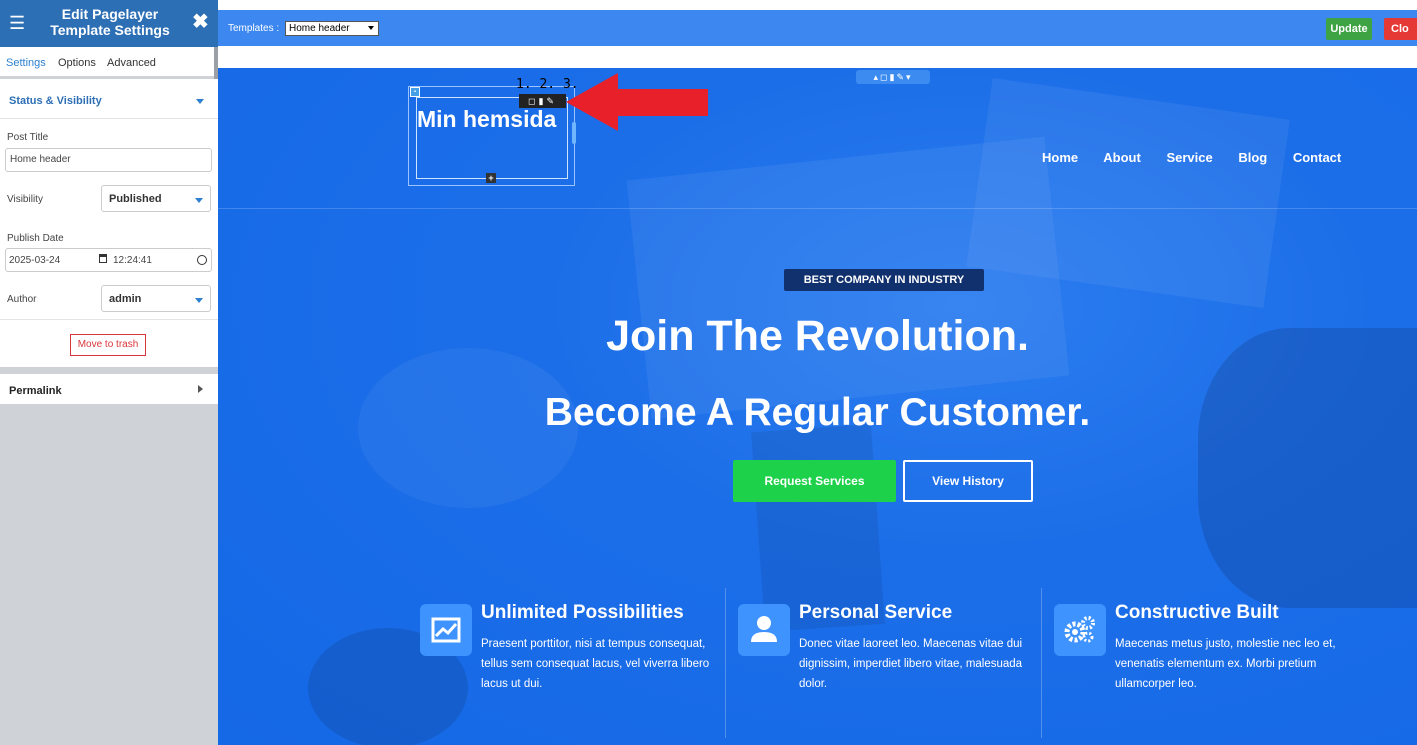  What do you see at coordinates (35, 391) in the screenshot?
I see `section-label: Permalink` at bounding box center [35, 391].